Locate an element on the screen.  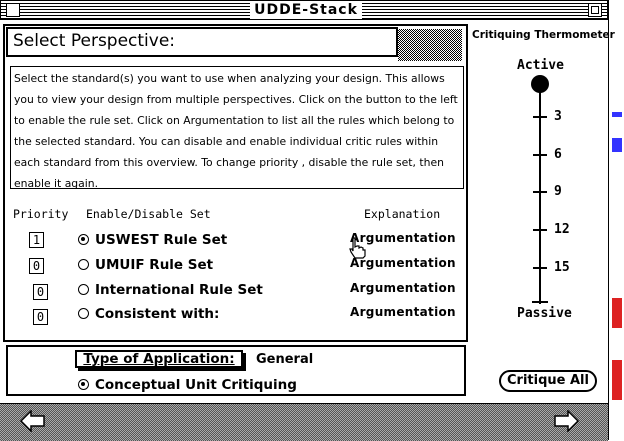
rule-label: International Rule Set is located at coordinates (179, 290).